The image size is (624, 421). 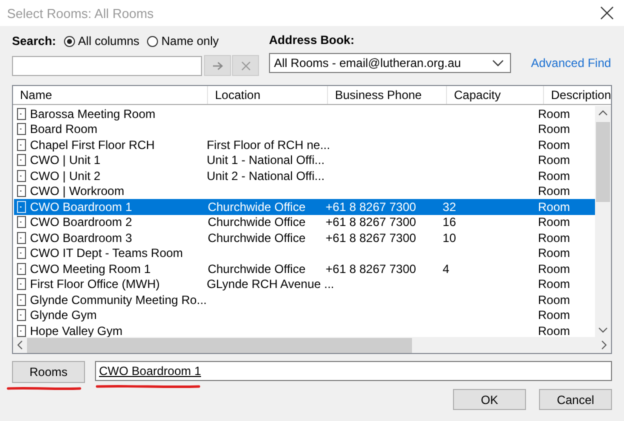 I want to click on advanced-find-link: Advanced Find, so click(x=571, y=63).